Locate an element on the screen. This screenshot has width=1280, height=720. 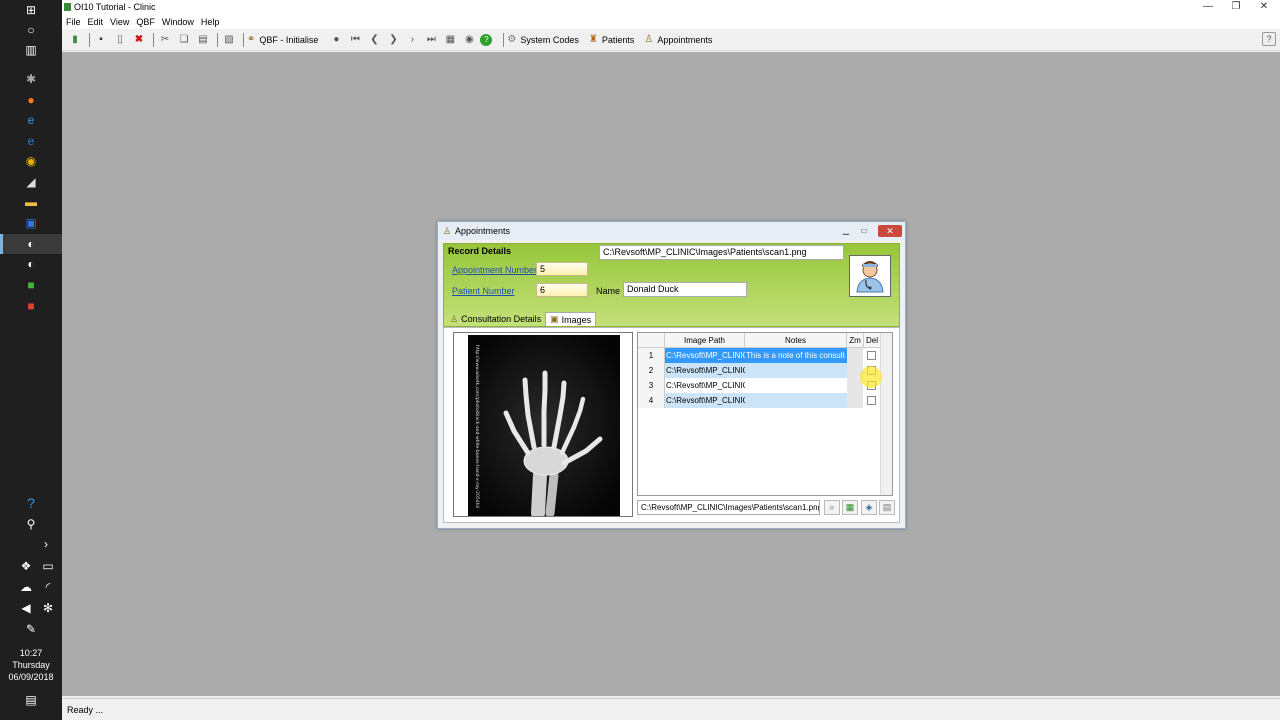
windows-start-icon: ⊞ is located at coordinates (31, 10).